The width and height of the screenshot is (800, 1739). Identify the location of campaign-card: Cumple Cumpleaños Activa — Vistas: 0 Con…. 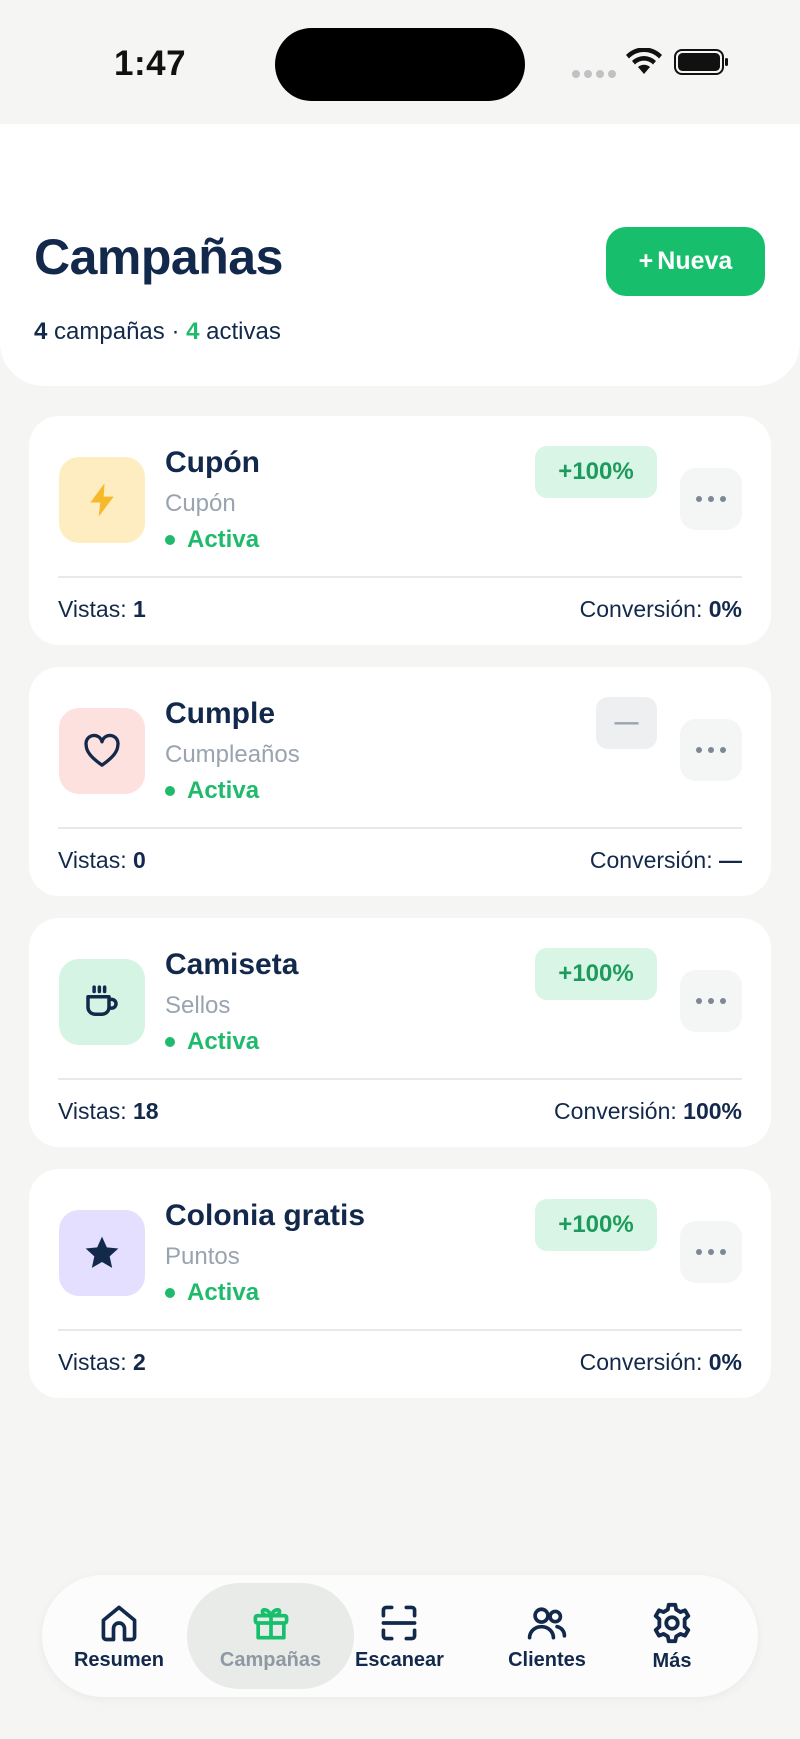
(400, 781).